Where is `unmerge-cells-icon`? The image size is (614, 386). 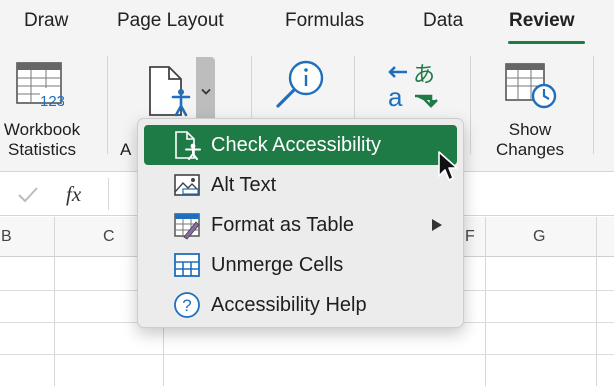
unmerge-cells-icon is located at coordinates (187, 265).